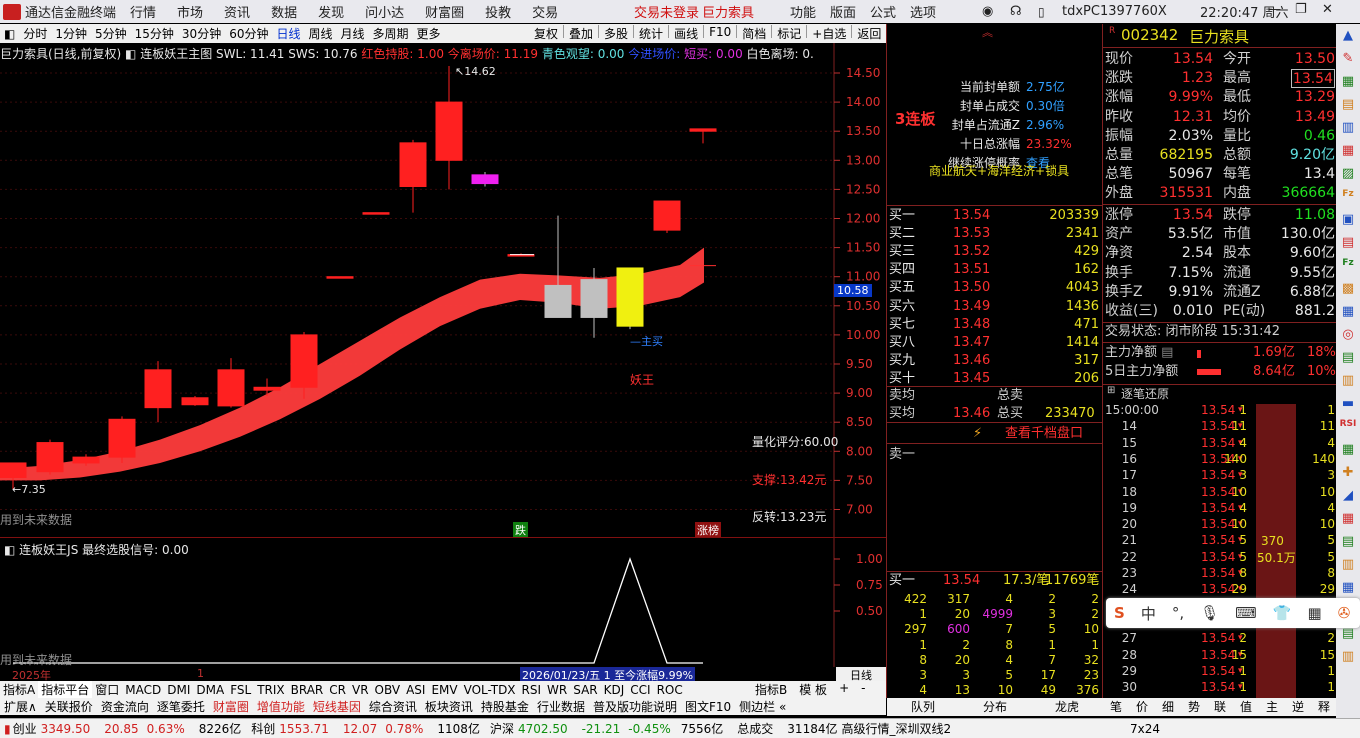 The height and width of the screenshot is (738, 1360). I want to click on chart-tool-1: 叠加, so click(581, 33).